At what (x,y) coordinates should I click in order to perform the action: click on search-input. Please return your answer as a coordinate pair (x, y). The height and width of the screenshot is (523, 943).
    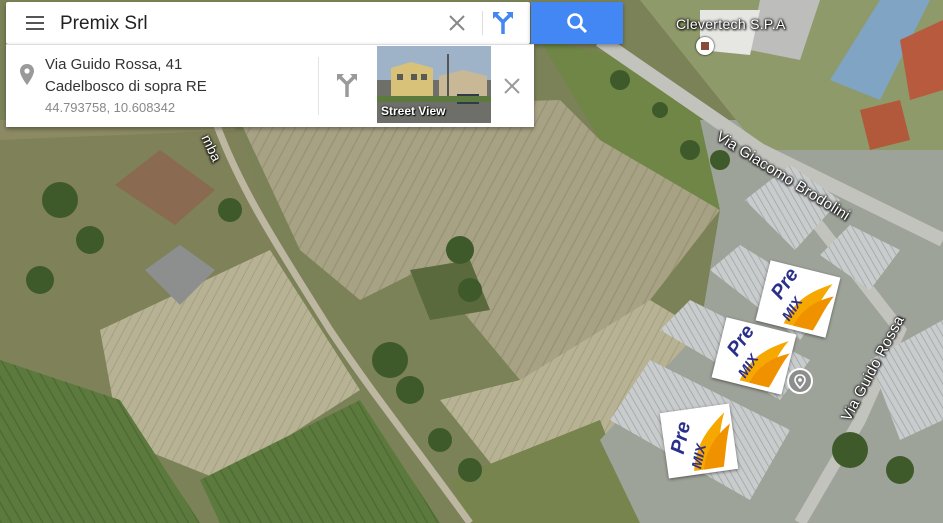
    Looking at the image, I should click on (250, 24).